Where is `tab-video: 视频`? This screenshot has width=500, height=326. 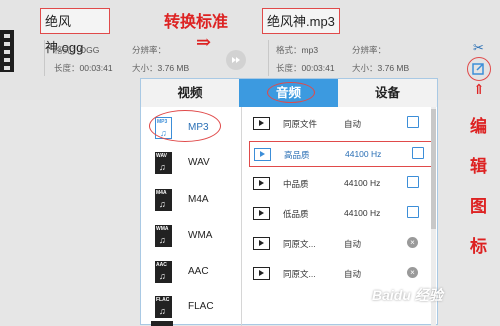
tab-video: 视频 is located at coordinates (190, 93).